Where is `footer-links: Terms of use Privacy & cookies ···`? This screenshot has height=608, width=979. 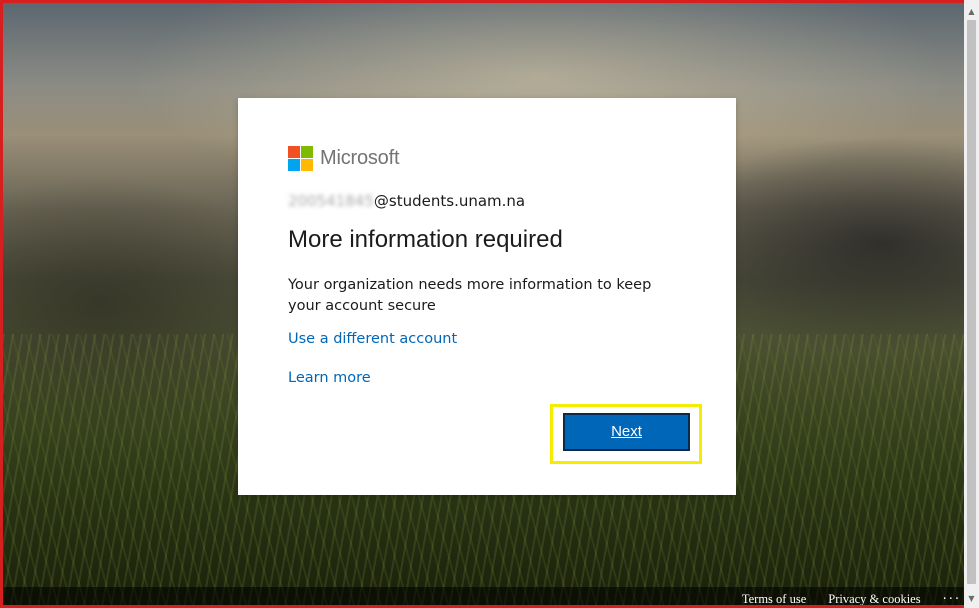 footer-links: Terms of use Privacy & cookies ··· is located at coordinates (840, 598).